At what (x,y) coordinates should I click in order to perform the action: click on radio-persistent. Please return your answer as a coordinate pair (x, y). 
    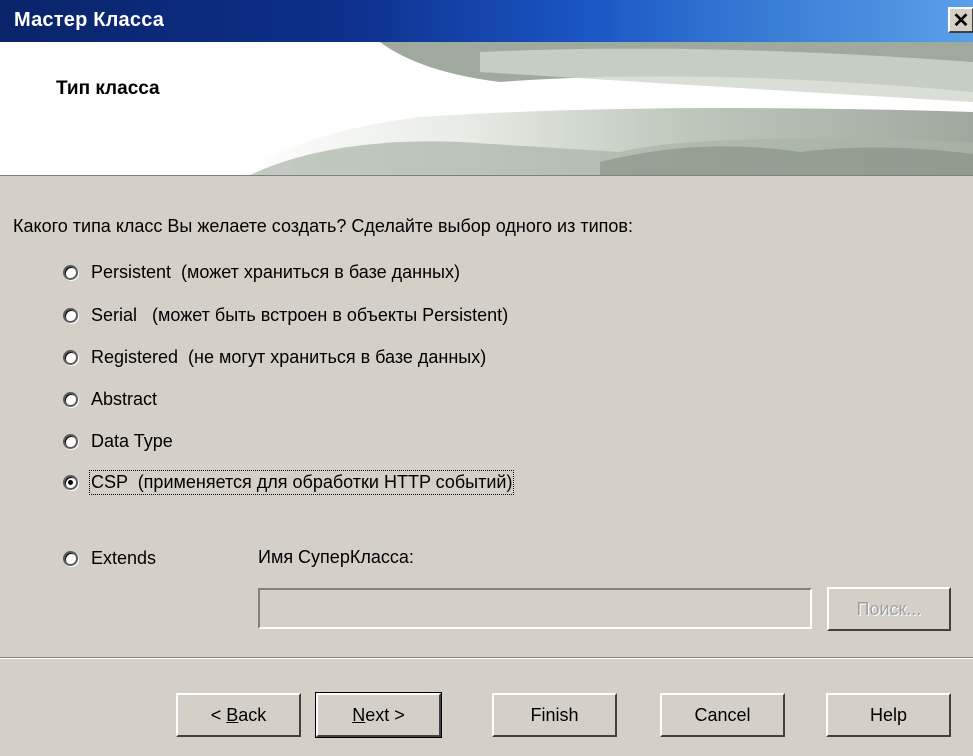
    Looking at the image, I should click on (70, 272).